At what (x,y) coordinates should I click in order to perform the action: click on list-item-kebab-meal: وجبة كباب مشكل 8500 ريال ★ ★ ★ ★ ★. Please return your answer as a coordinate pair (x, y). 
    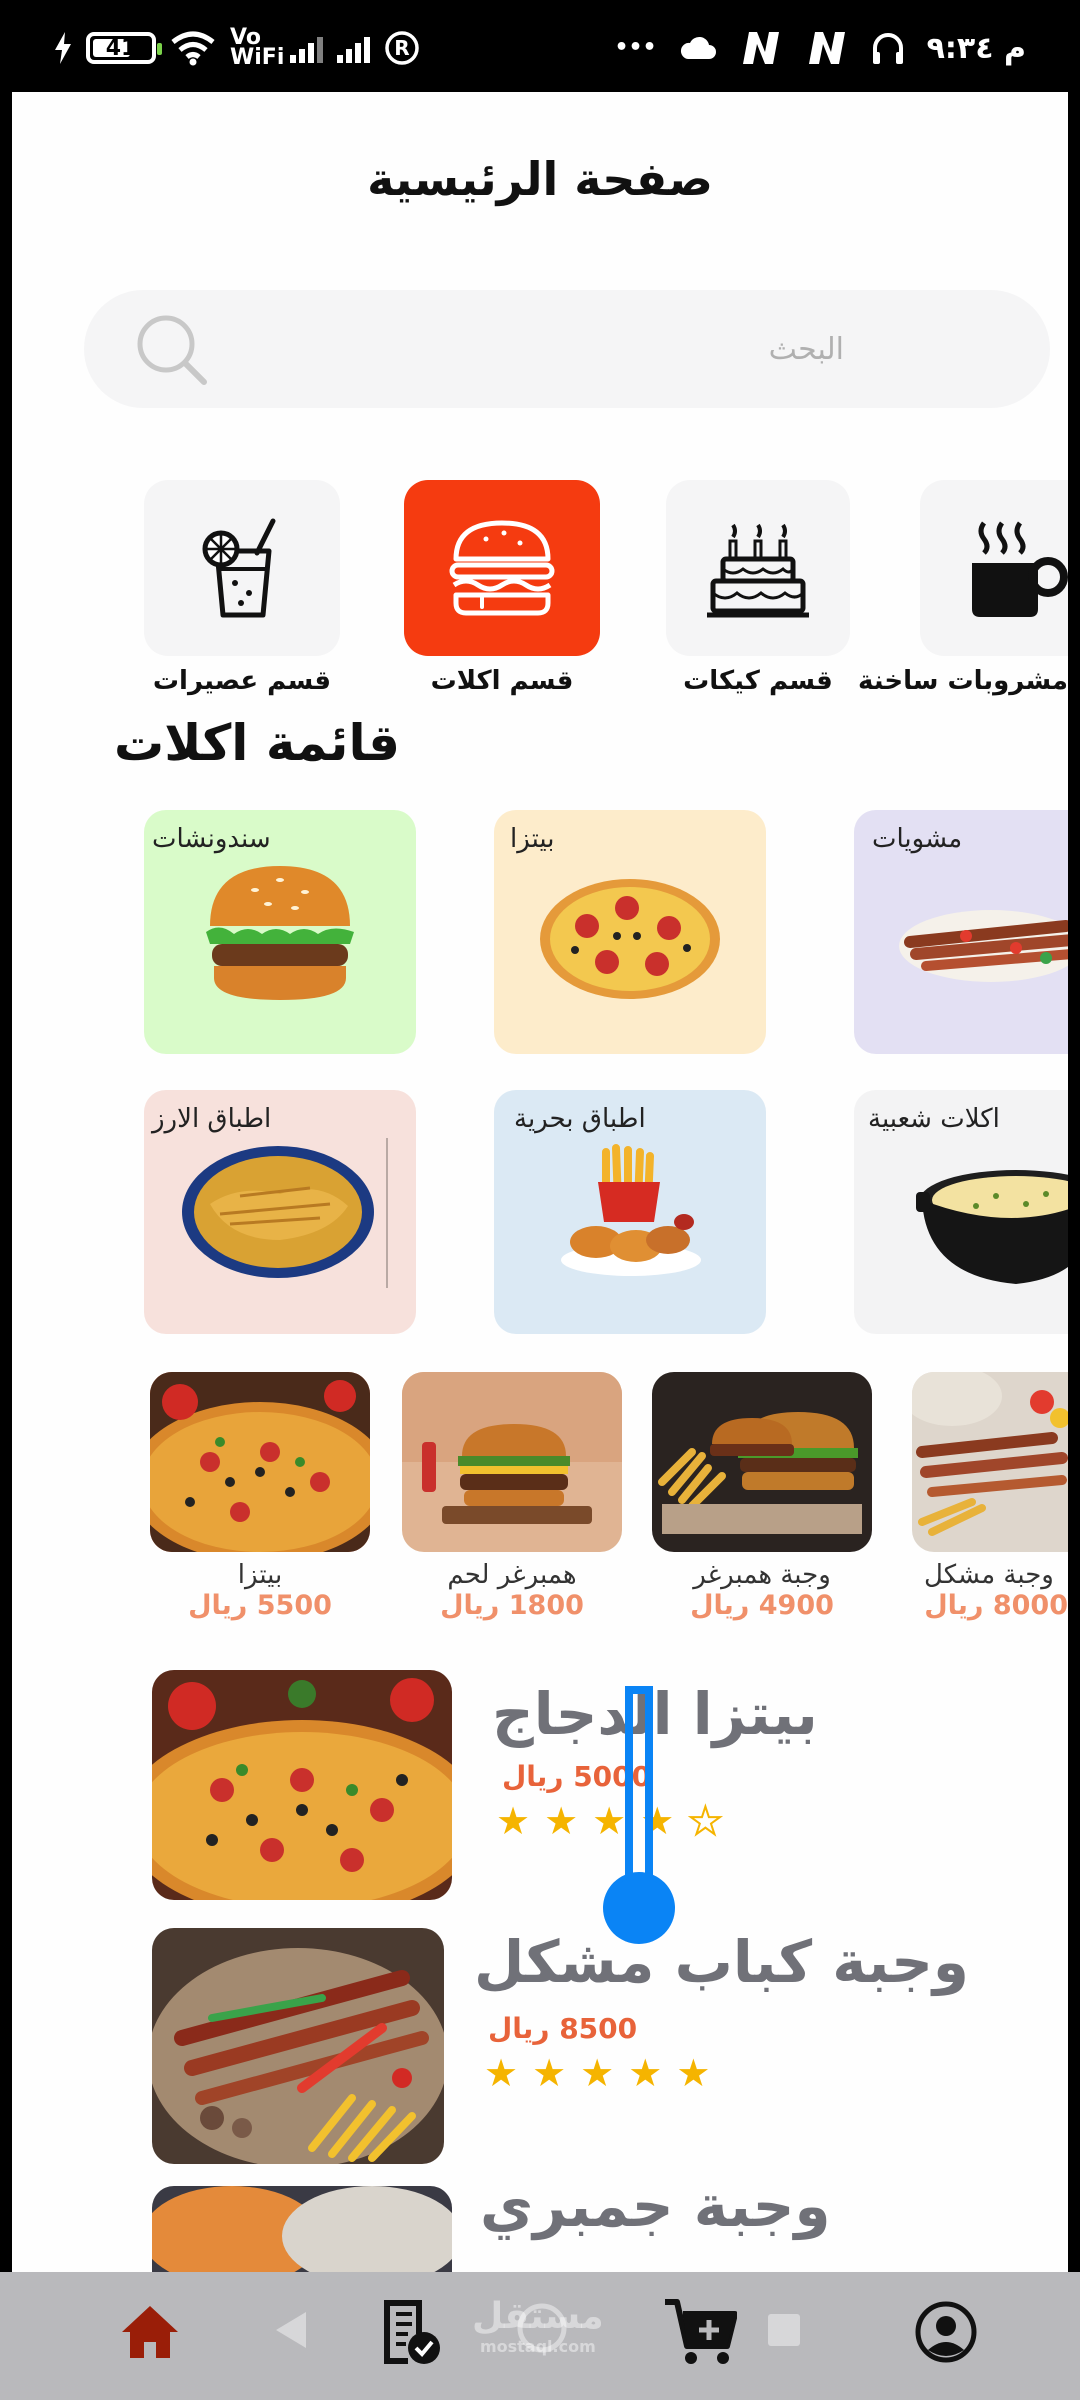
    Looking at the image, I should click on (602, 2046).